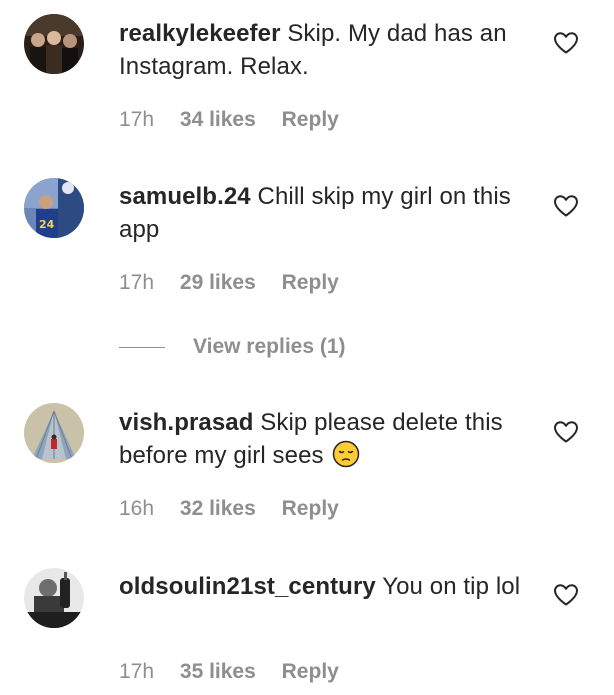 This screenshot has height=695, width=614. What do you see at coordinates (218, 508) in the screenshot?
I see `comment-likes: 32 likes` at bounding box center [218, 508].